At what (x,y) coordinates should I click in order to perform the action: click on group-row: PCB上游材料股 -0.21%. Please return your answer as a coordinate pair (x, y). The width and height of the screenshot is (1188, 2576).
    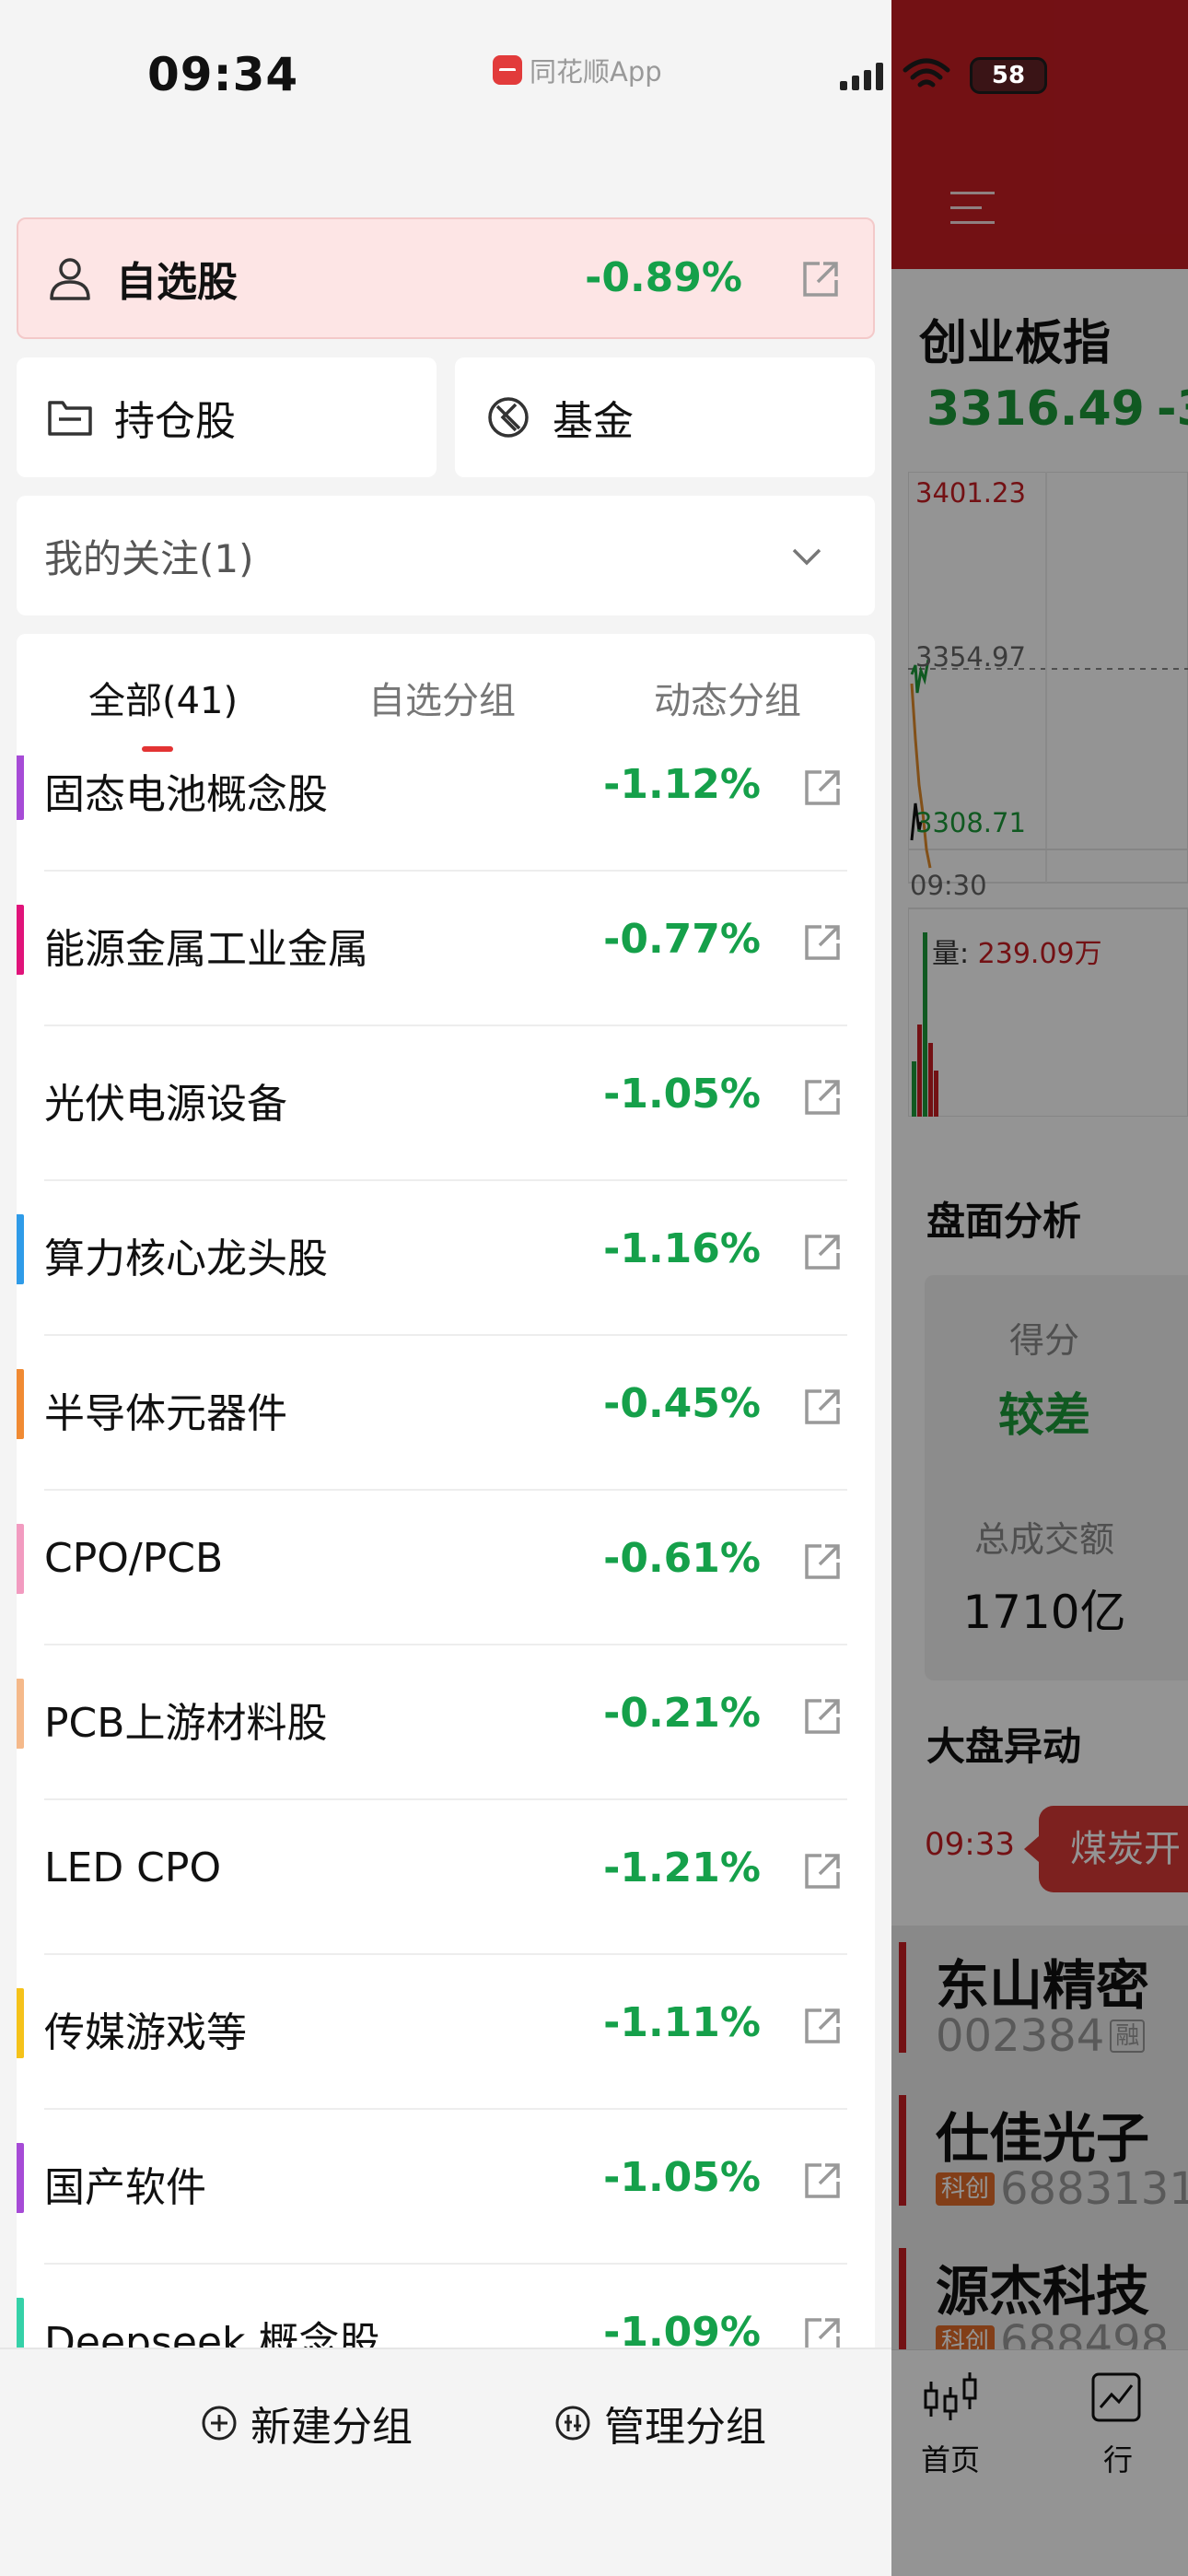
    Looking at the image, I should click on (446, 1722).